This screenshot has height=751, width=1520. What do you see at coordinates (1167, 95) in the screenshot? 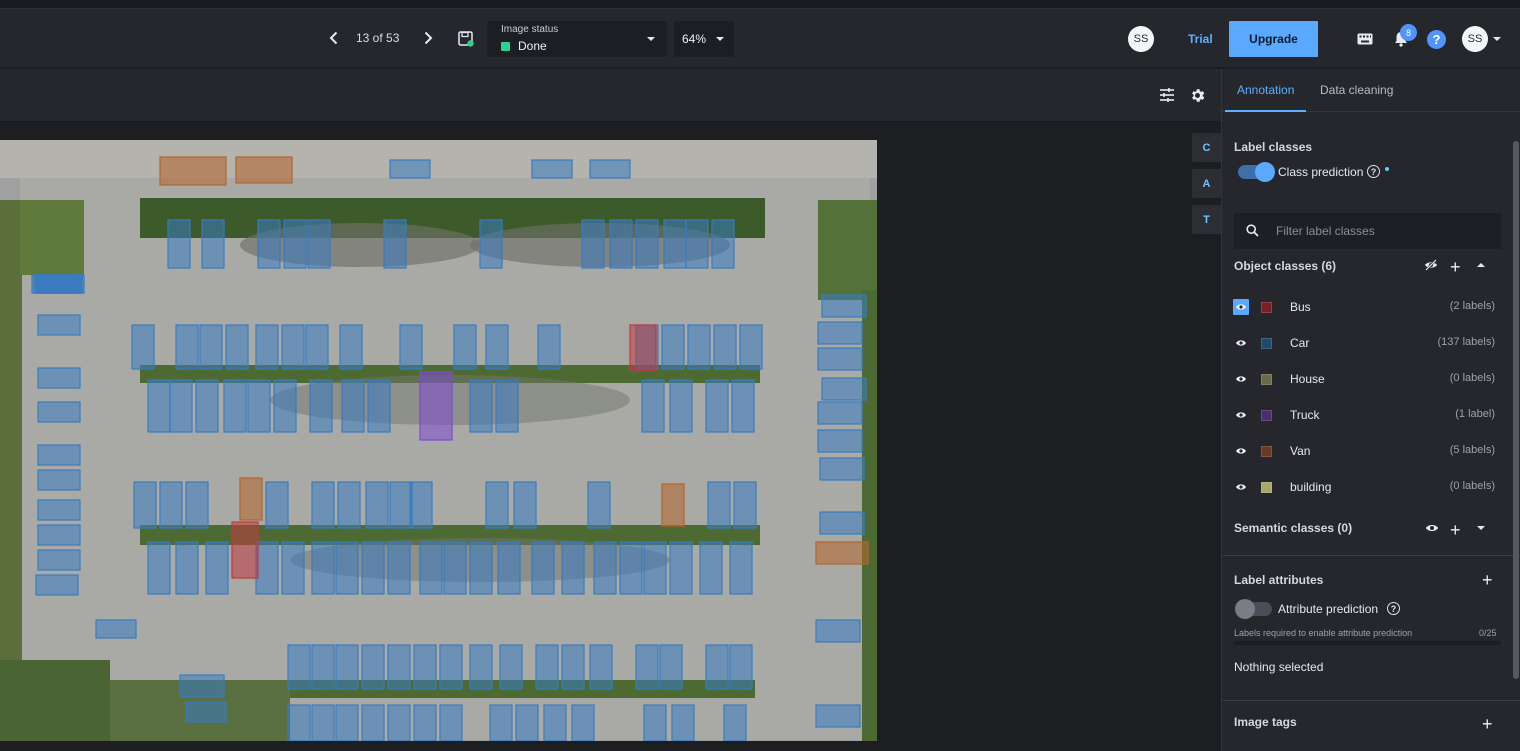
I see `sliders-icon` at bounding box center [1167, 95].